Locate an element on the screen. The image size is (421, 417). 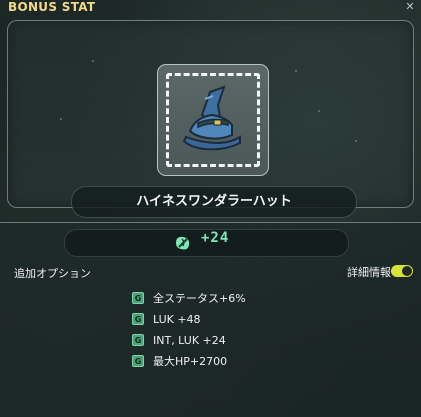
window-title: BONUS STAT is located at coordinates (52, 7).